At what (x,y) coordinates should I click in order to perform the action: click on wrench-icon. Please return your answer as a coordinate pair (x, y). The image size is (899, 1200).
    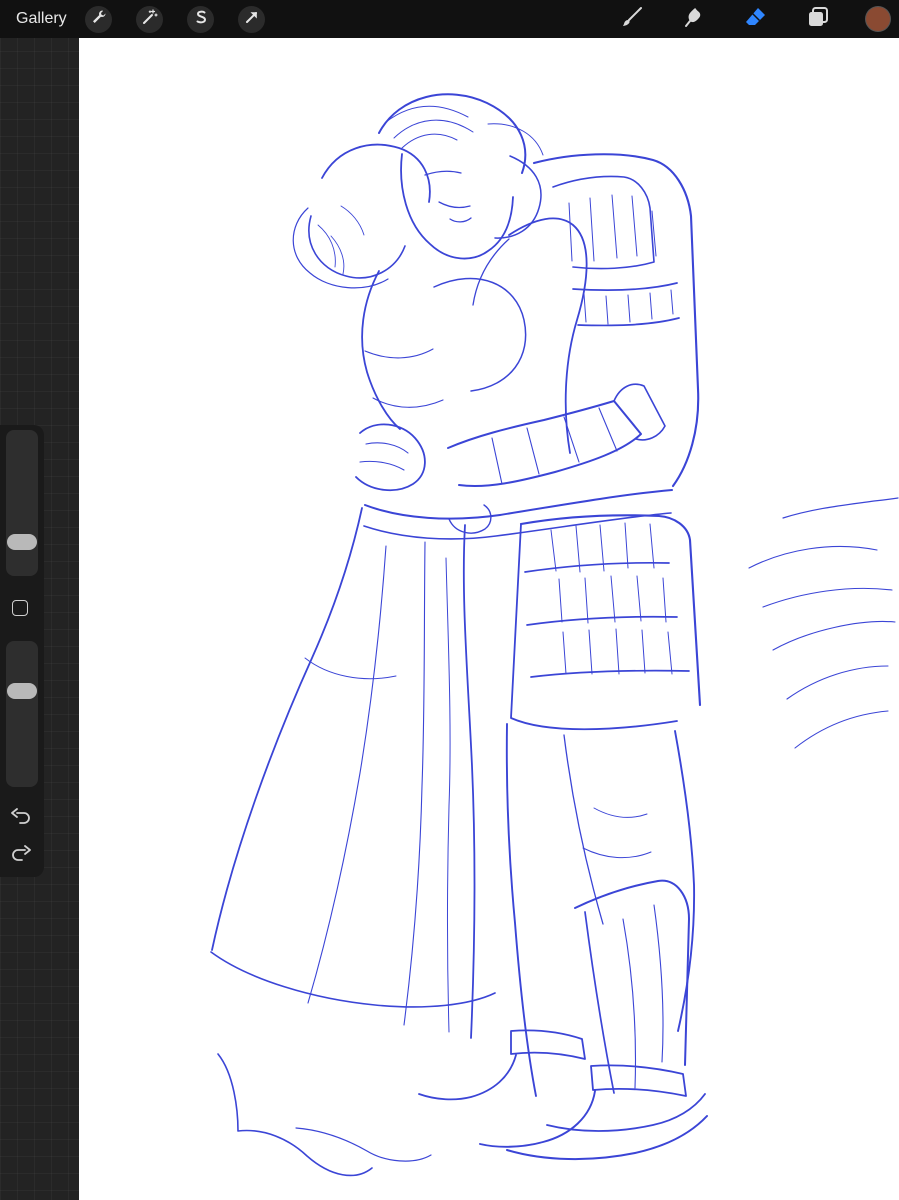
    Looking at the image, I should click on (99, 19).